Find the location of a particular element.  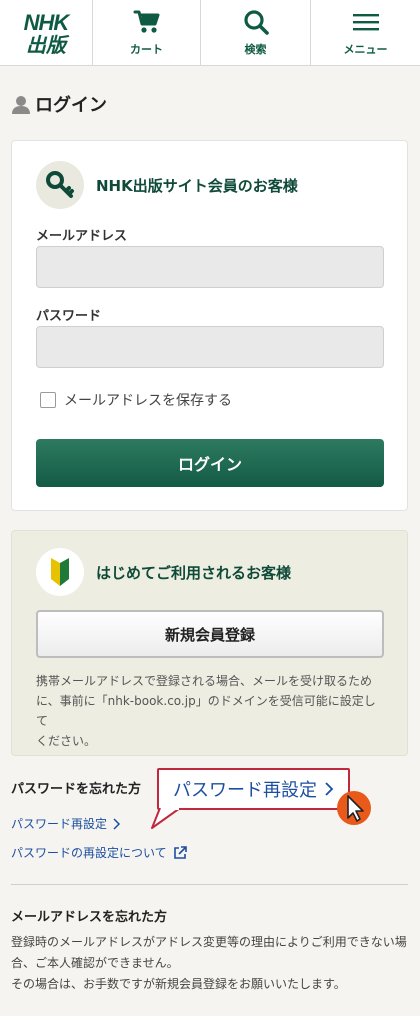

key-icon-badge is located at coordinates (60, 185).